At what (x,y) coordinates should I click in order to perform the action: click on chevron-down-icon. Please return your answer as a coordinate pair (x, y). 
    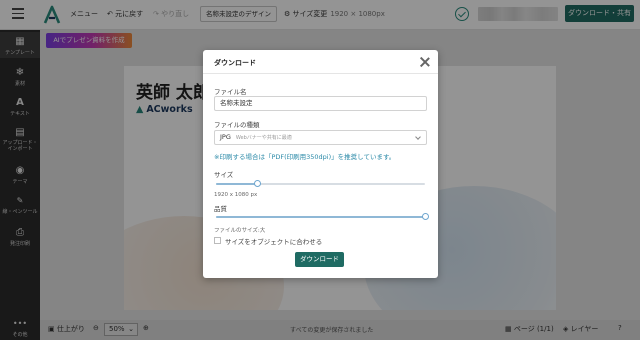
    Looking at the image, I should click on (418, 137).